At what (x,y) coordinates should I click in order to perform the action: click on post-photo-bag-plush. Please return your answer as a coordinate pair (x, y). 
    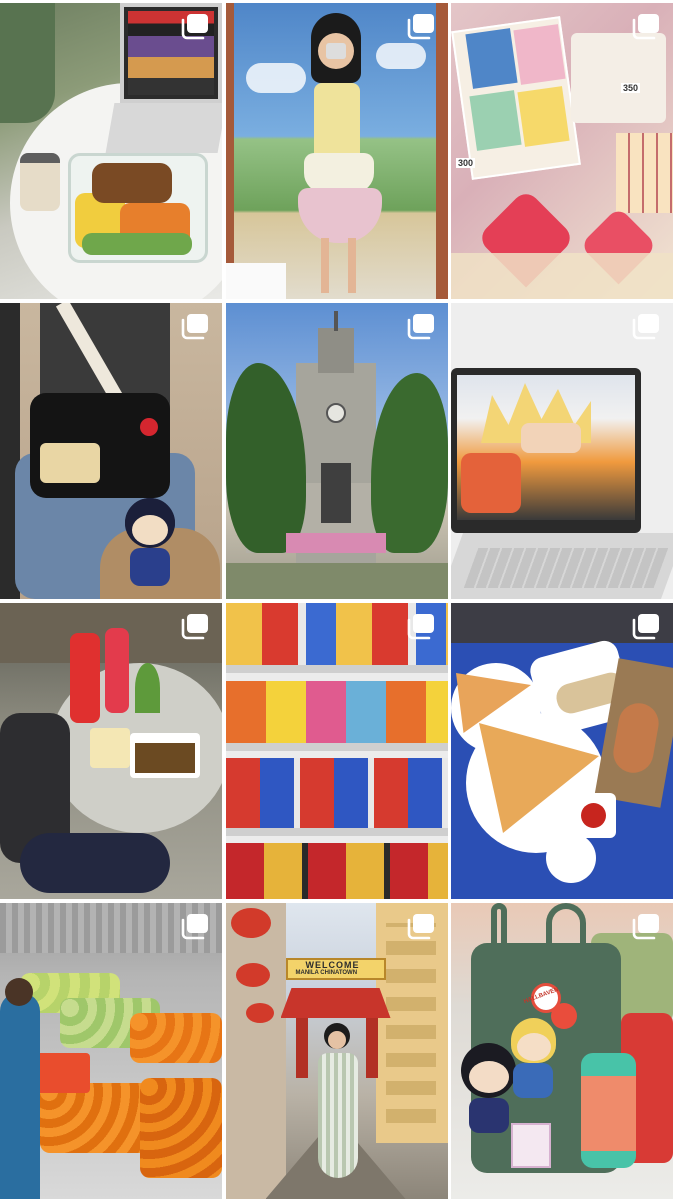
    Looking at the image, I should click on (111, 451).